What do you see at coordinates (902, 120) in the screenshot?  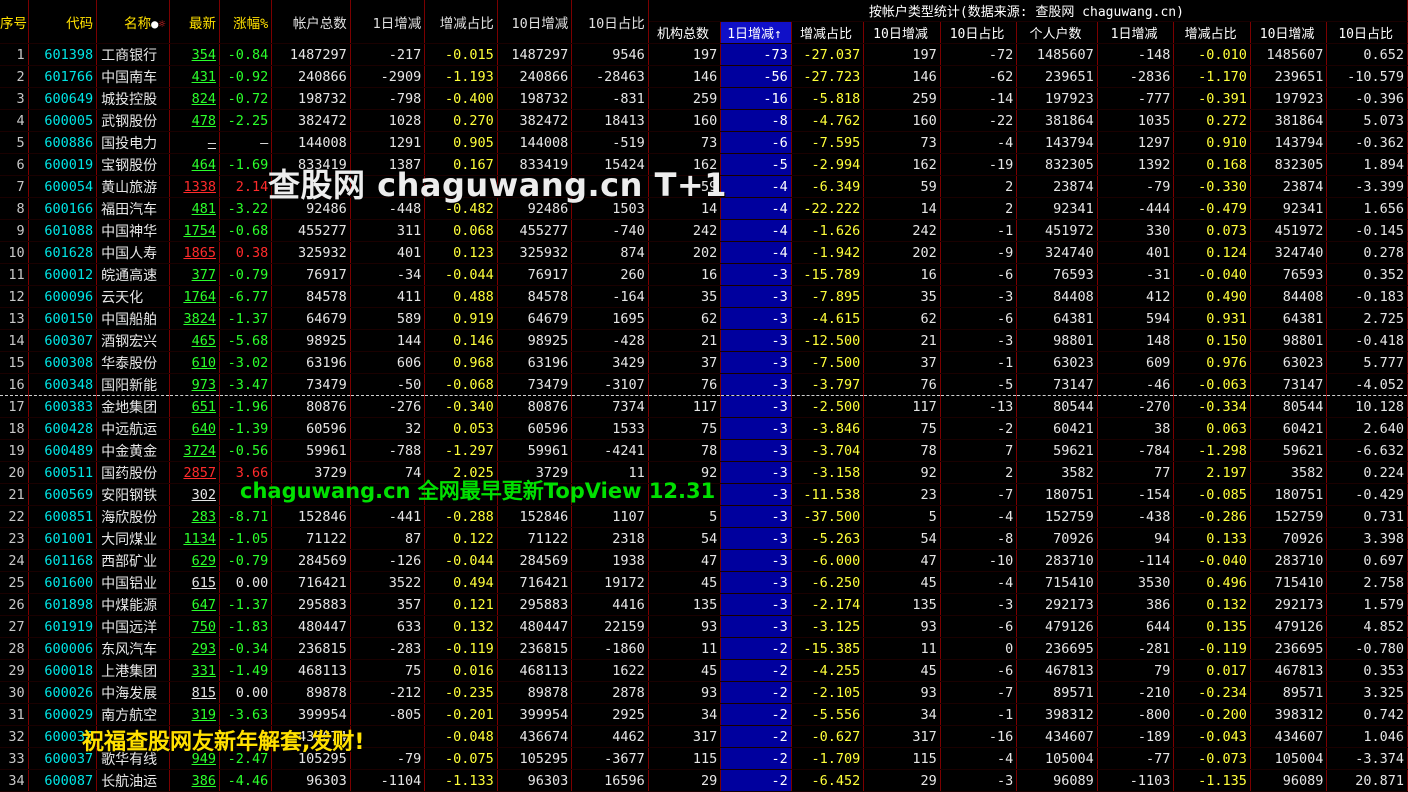 I see `cell-id10: 160` at bounding box center [902, 120].